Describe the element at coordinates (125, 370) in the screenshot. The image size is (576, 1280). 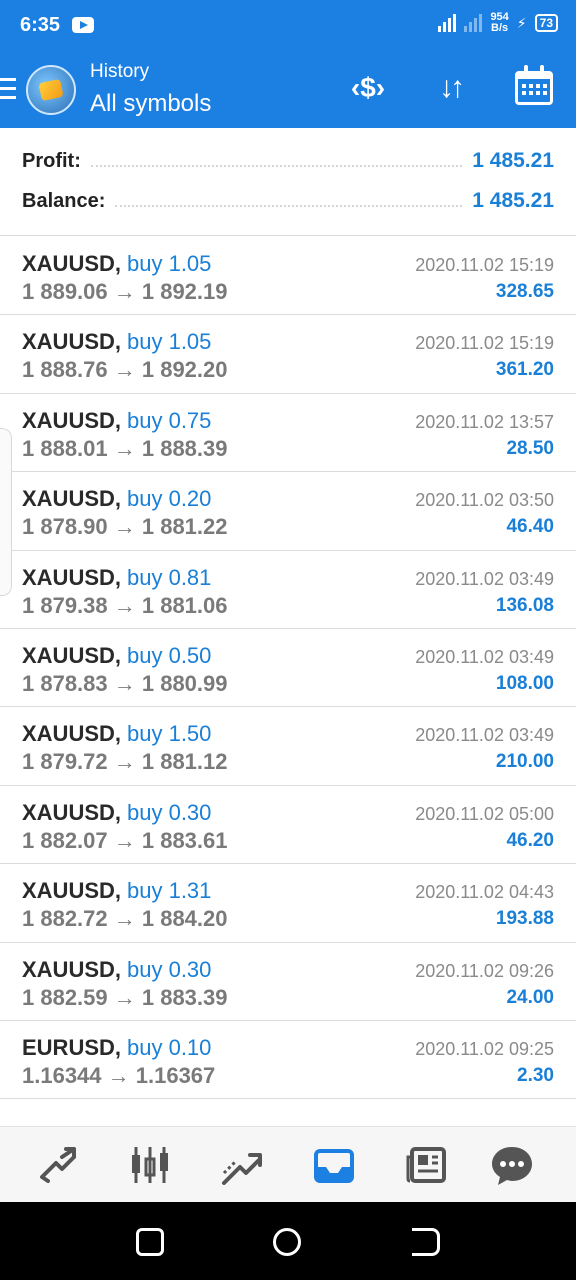
I see `trade-prices: 1 888.76 → 1 892.20` at that location.